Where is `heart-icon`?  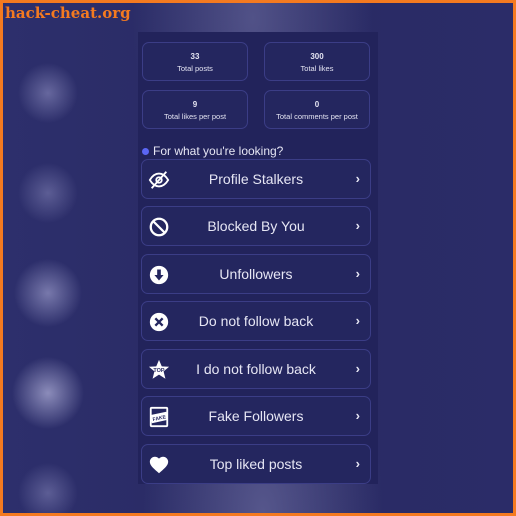
heart-icon is located at coordinates (159, 465).